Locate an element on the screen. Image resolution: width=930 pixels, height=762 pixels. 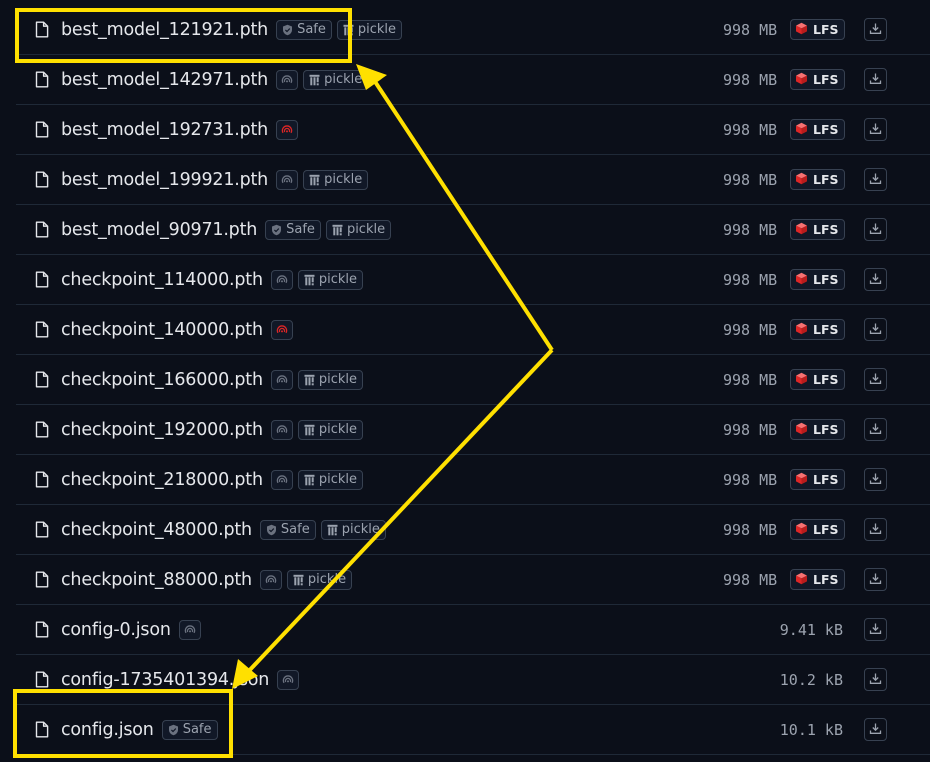
pickle-icon is located at coordinates (298, 580).